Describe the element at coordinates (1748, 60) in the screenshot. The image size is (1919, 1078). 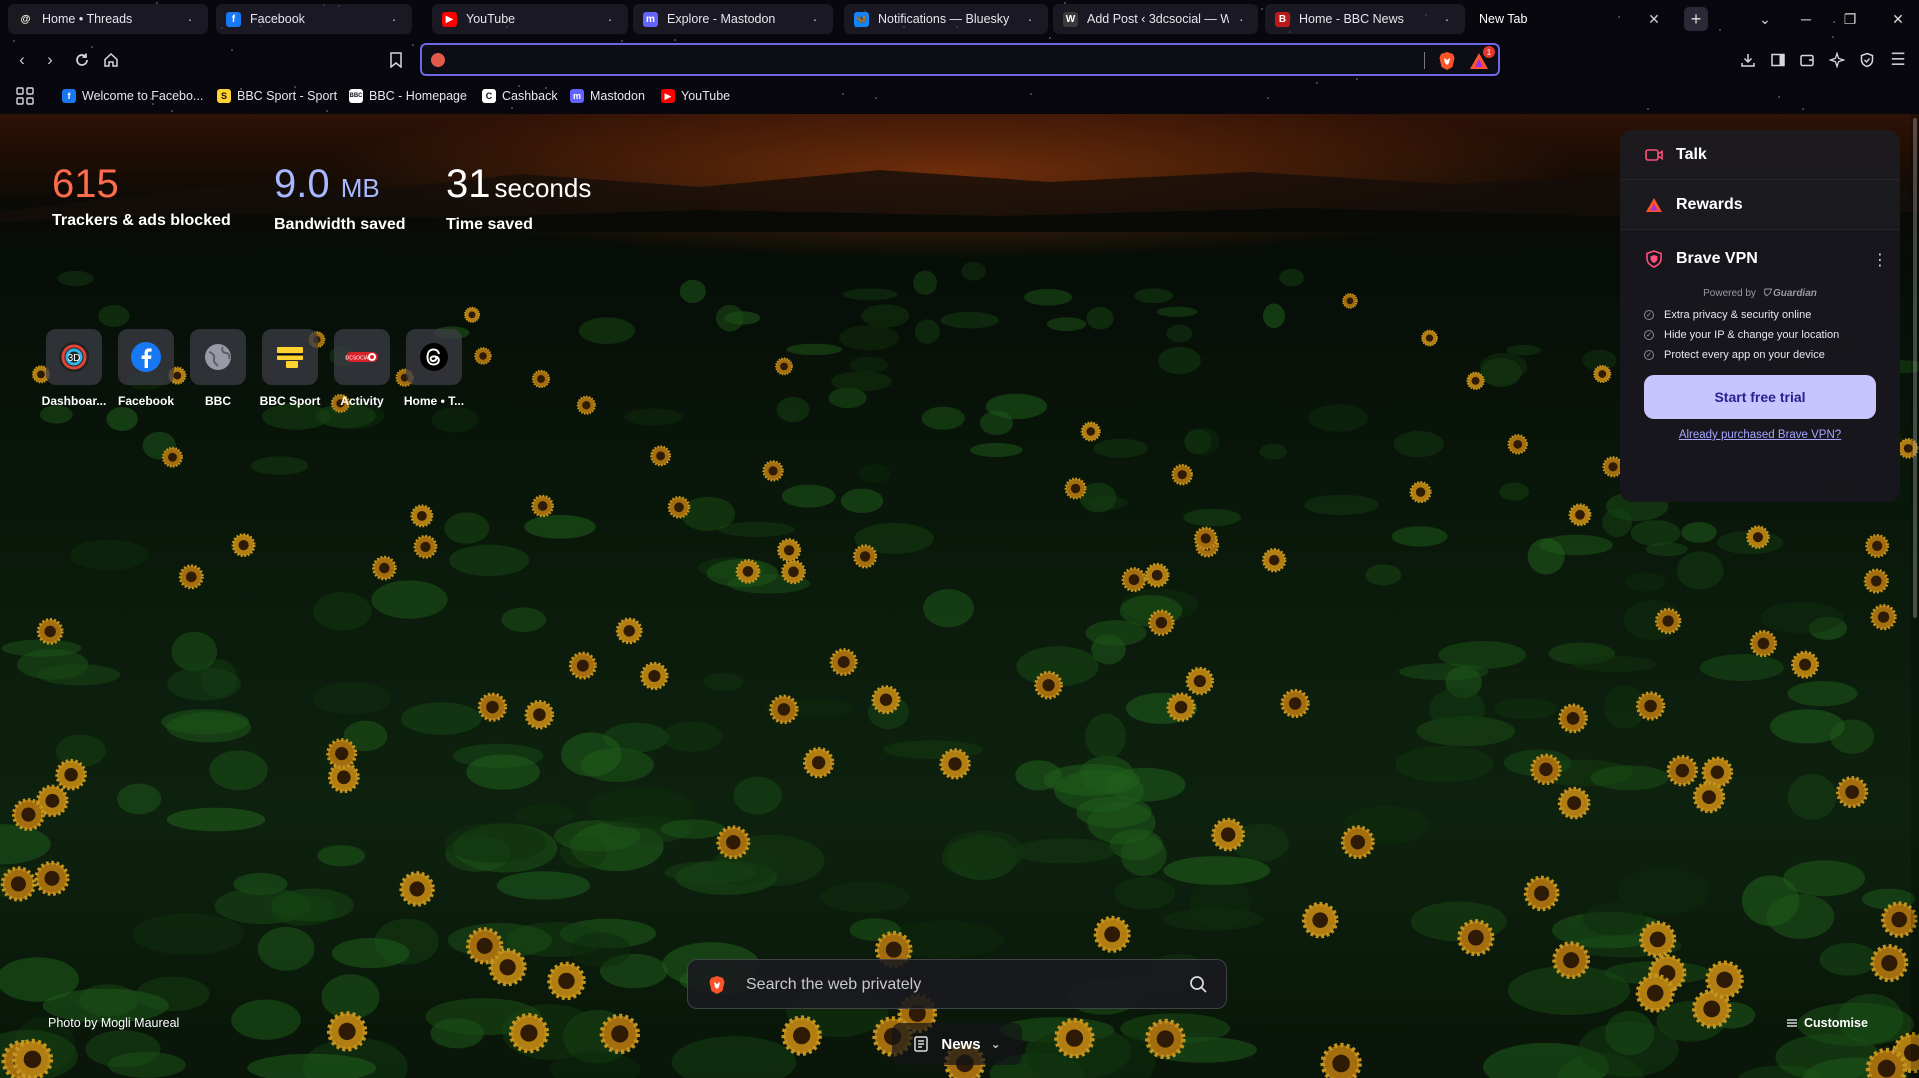
I see `downloads-icon` at that location.